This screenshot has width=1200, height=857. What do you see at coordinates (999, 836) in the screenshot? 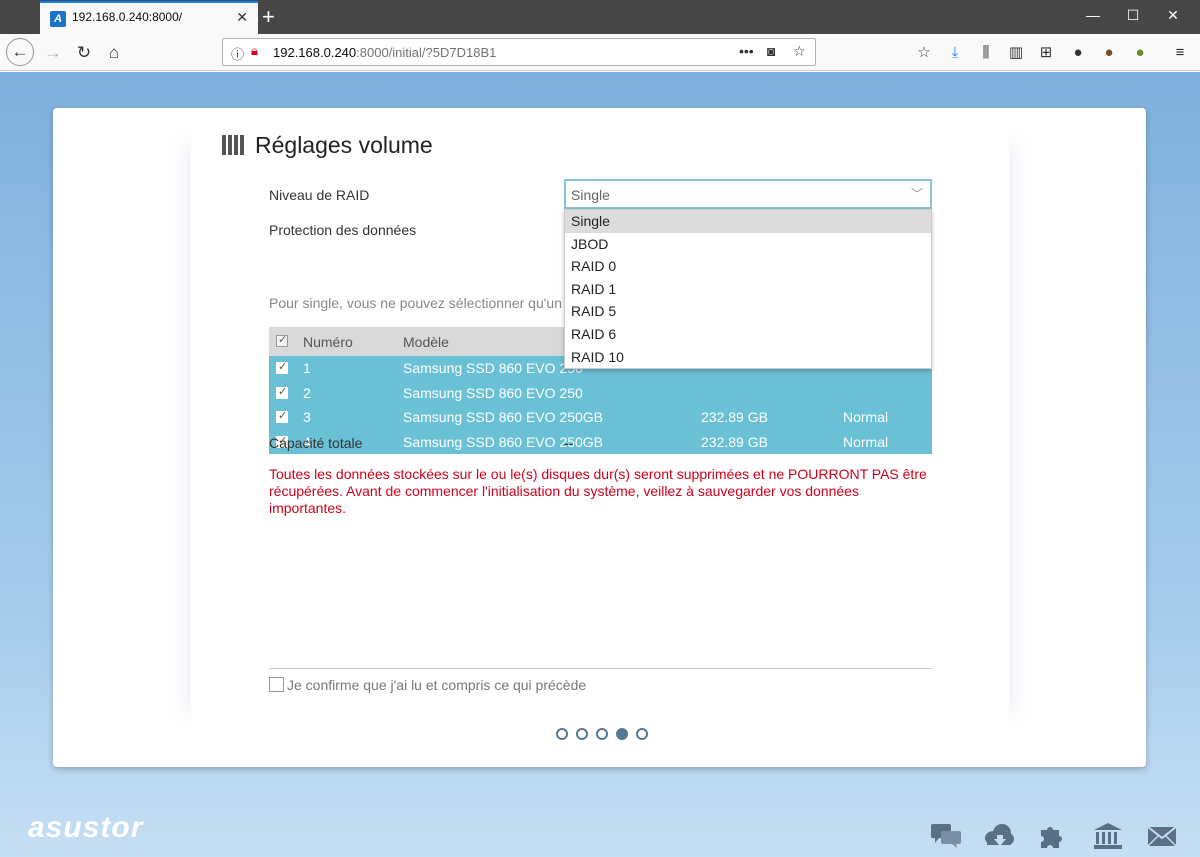
I see `cloud-download-icon` at bounding box center [999, 836].